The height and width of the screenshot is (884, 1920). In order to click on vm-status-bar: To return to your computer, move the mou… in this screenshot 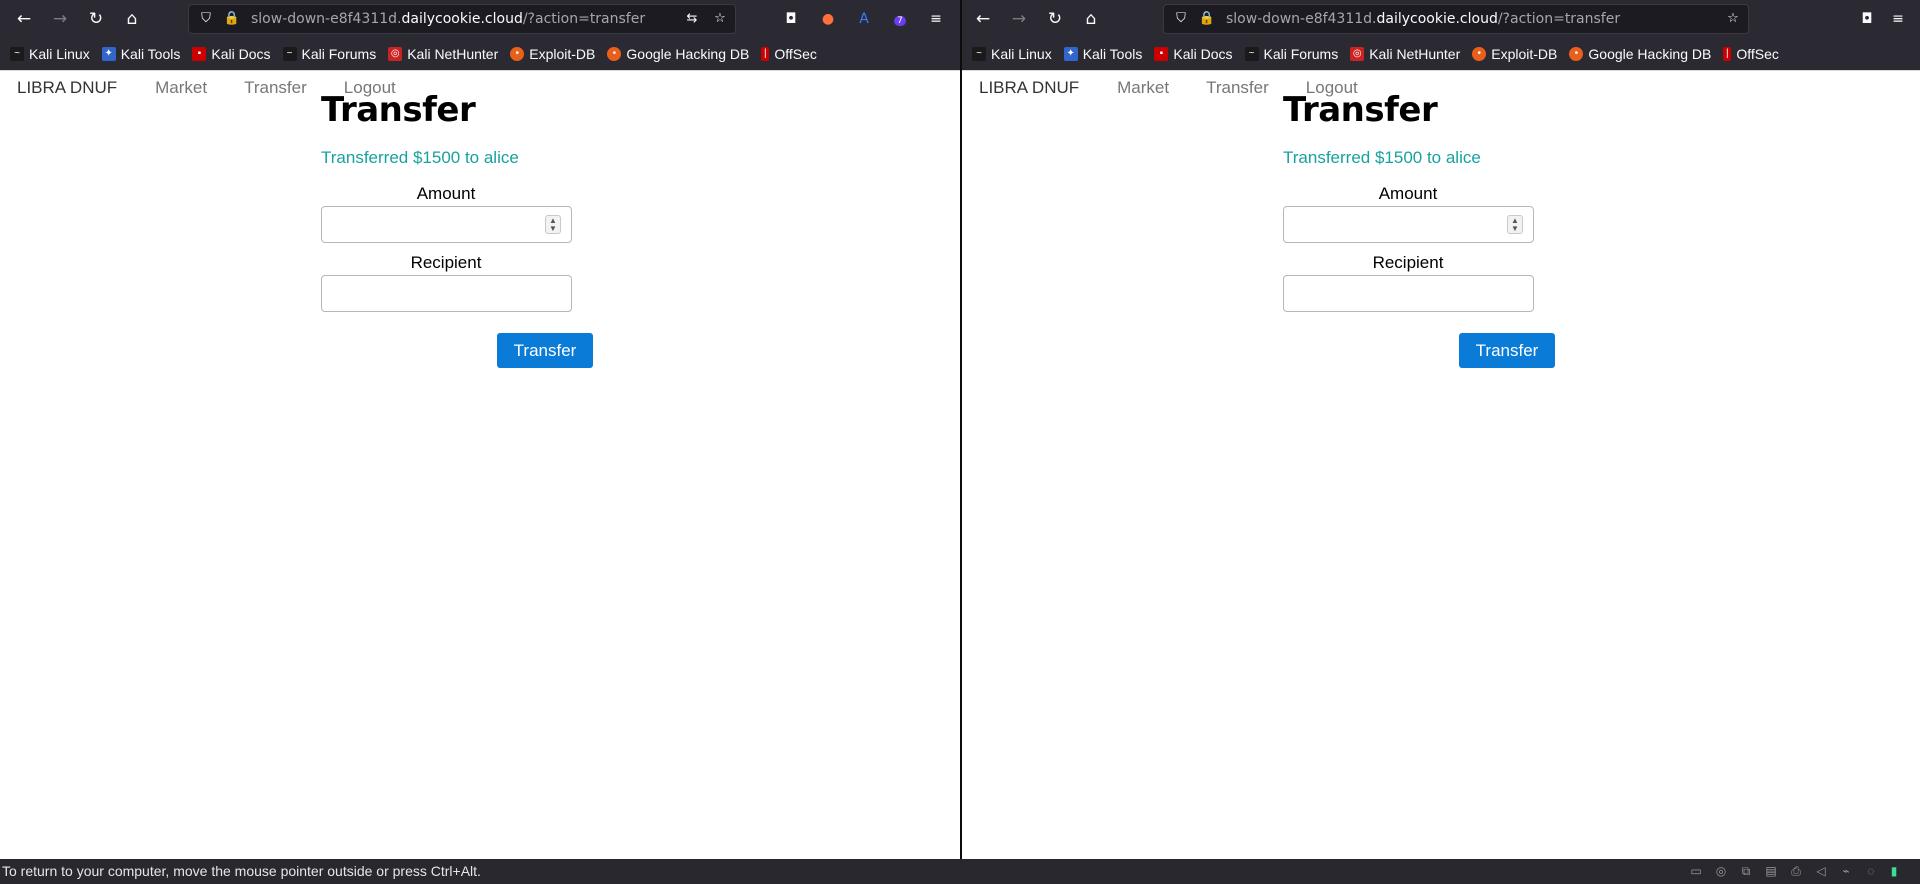, I will do `click(960, 871)`.